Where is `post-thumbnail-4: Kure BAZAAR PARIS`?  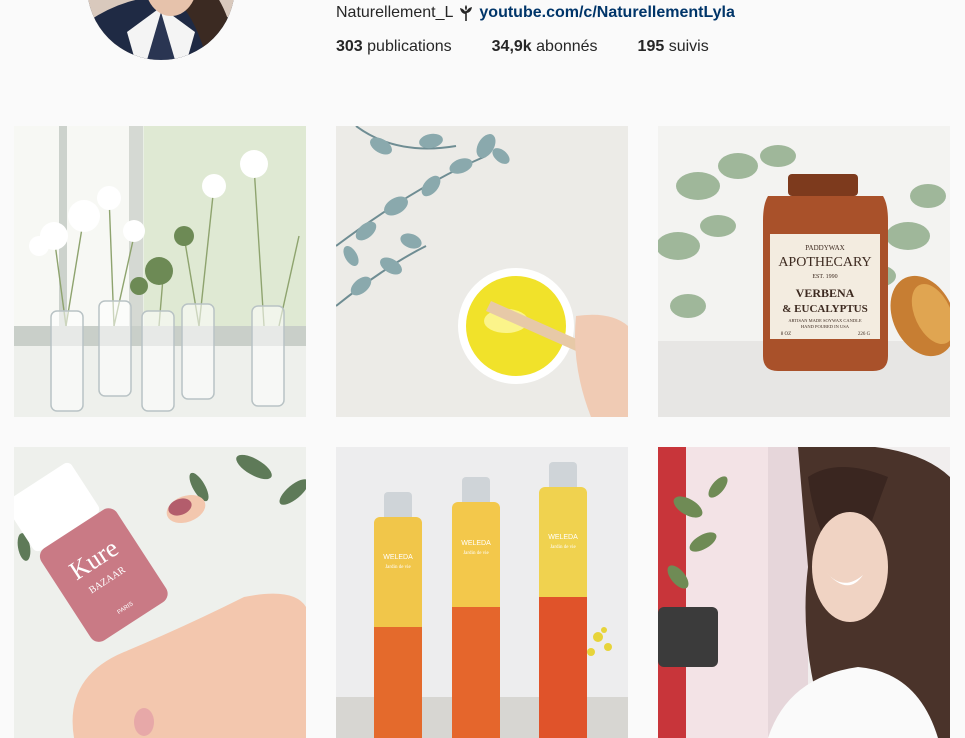
post-thumbnail-4: Kure BAZAAR PARIS is located at coordinates (160, 592).